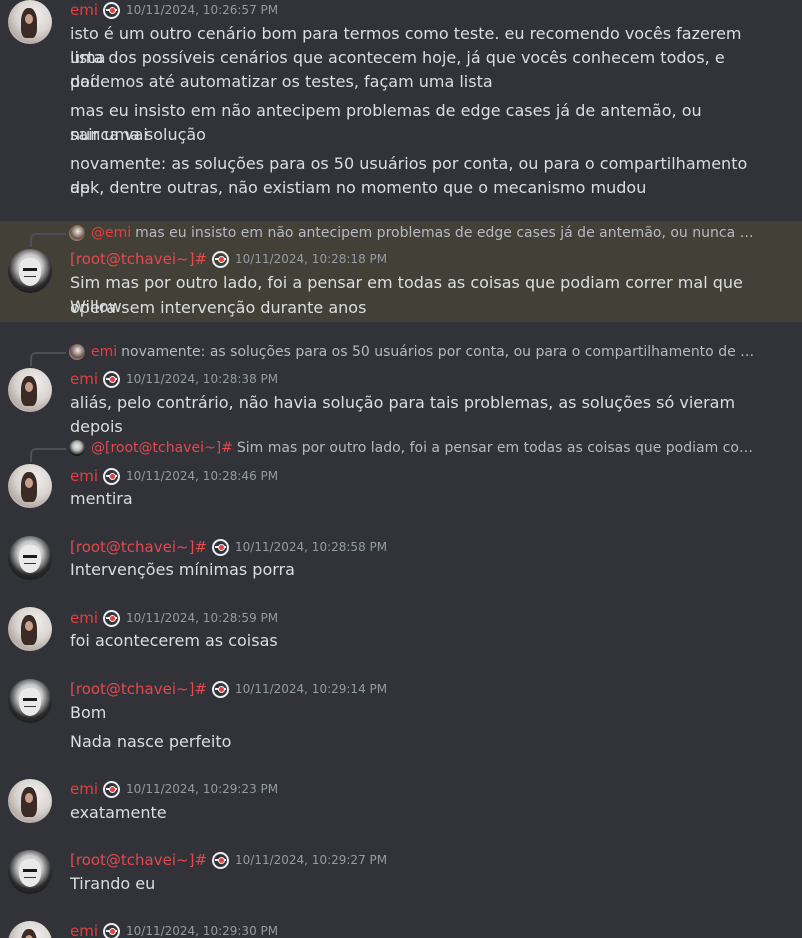 Image resolution: width=802 pixels, height=938 pixels. Describe the element at coordinates (401, 929) in the screenshot. I see `message: emi 10/11/2024, 10:29:30 PM` at that location.